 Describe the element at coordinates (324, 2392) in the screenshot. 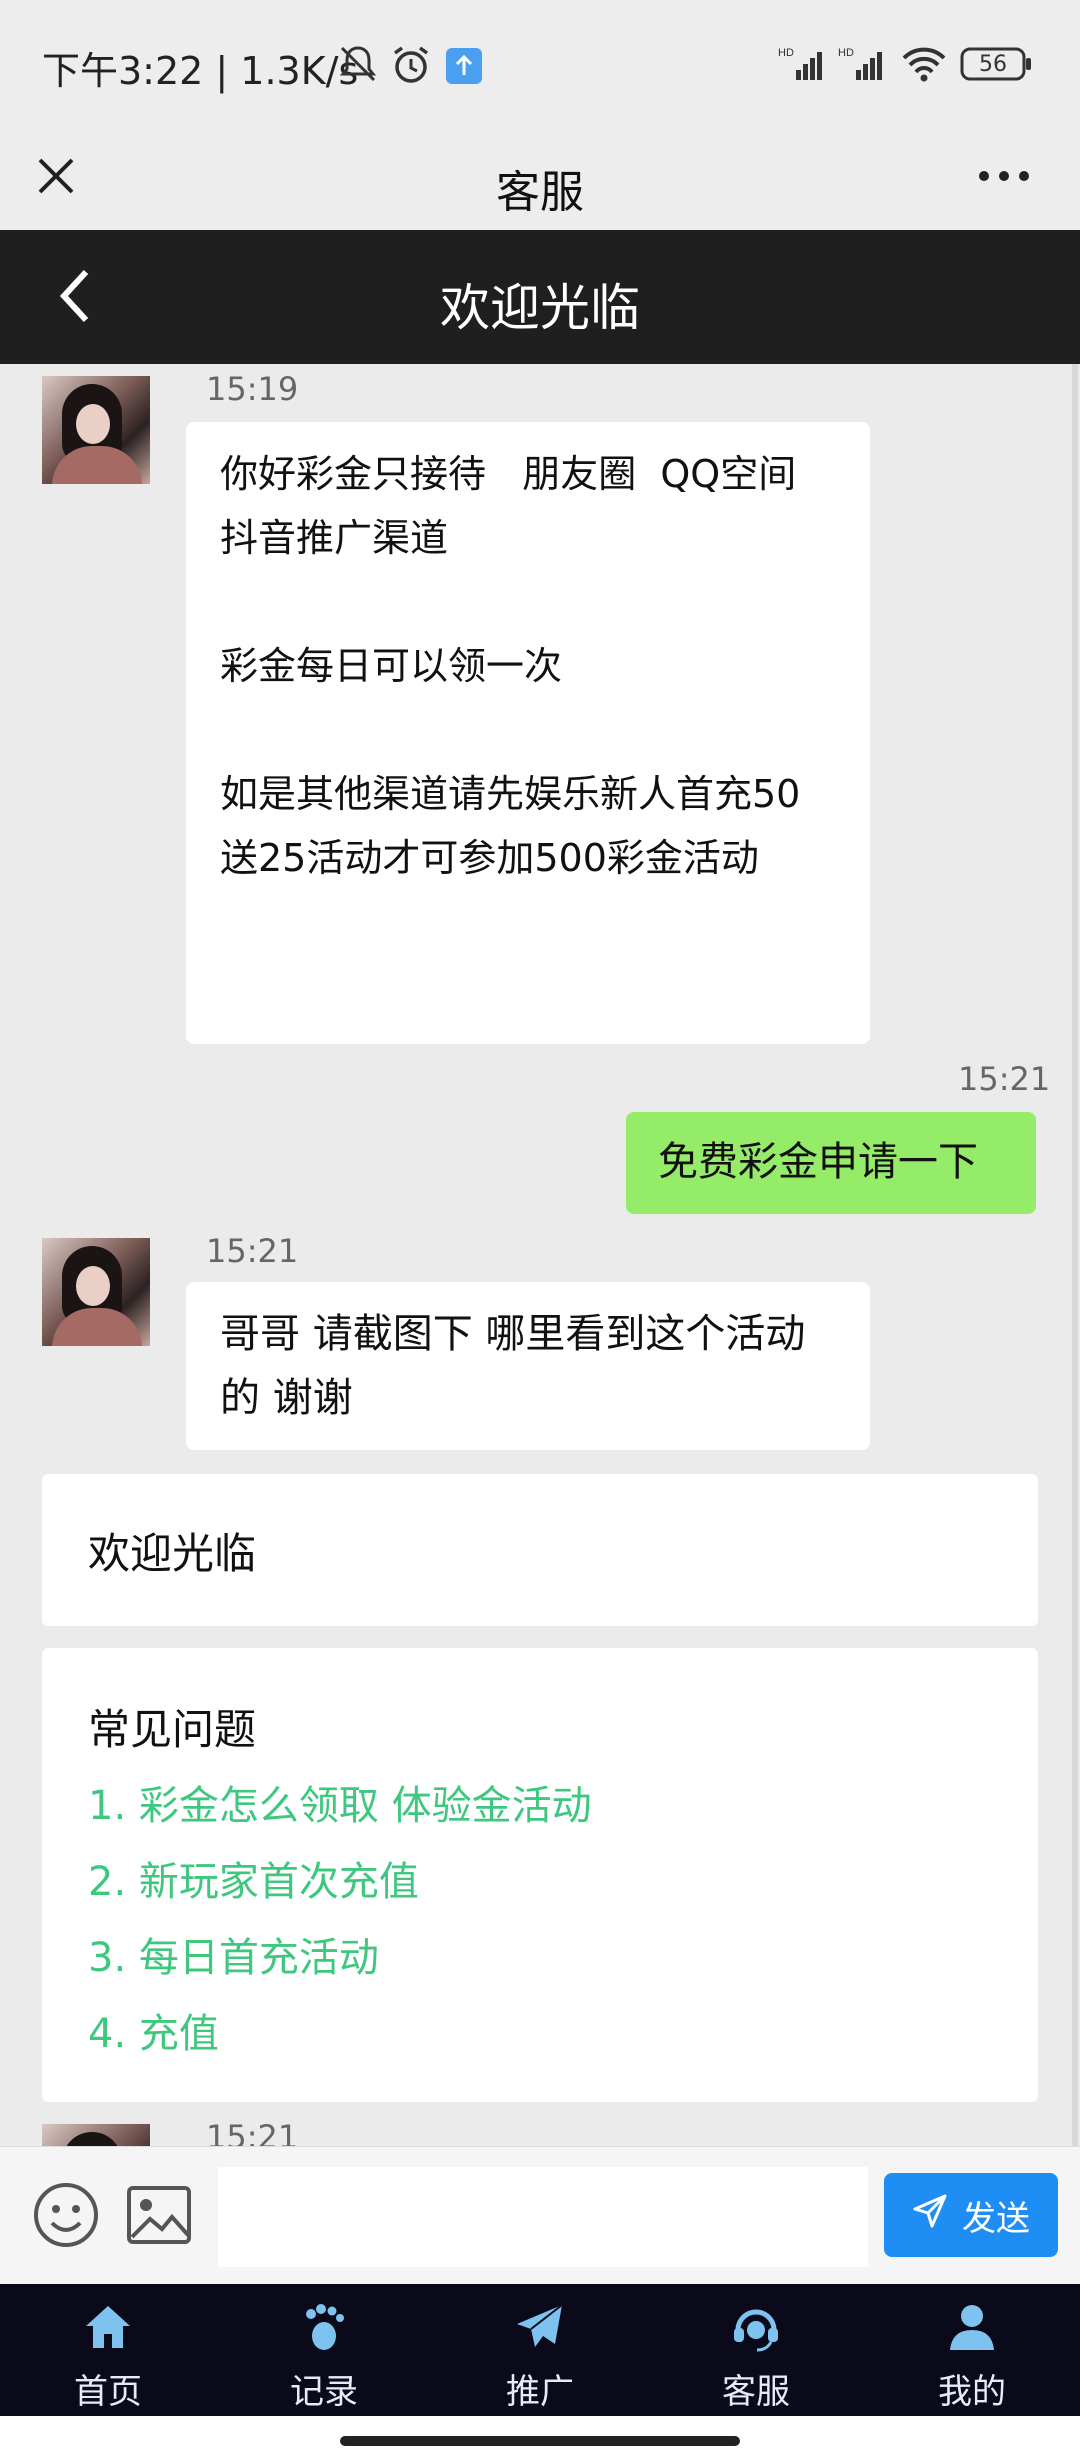

I see `nav-label: 记录` at that location.